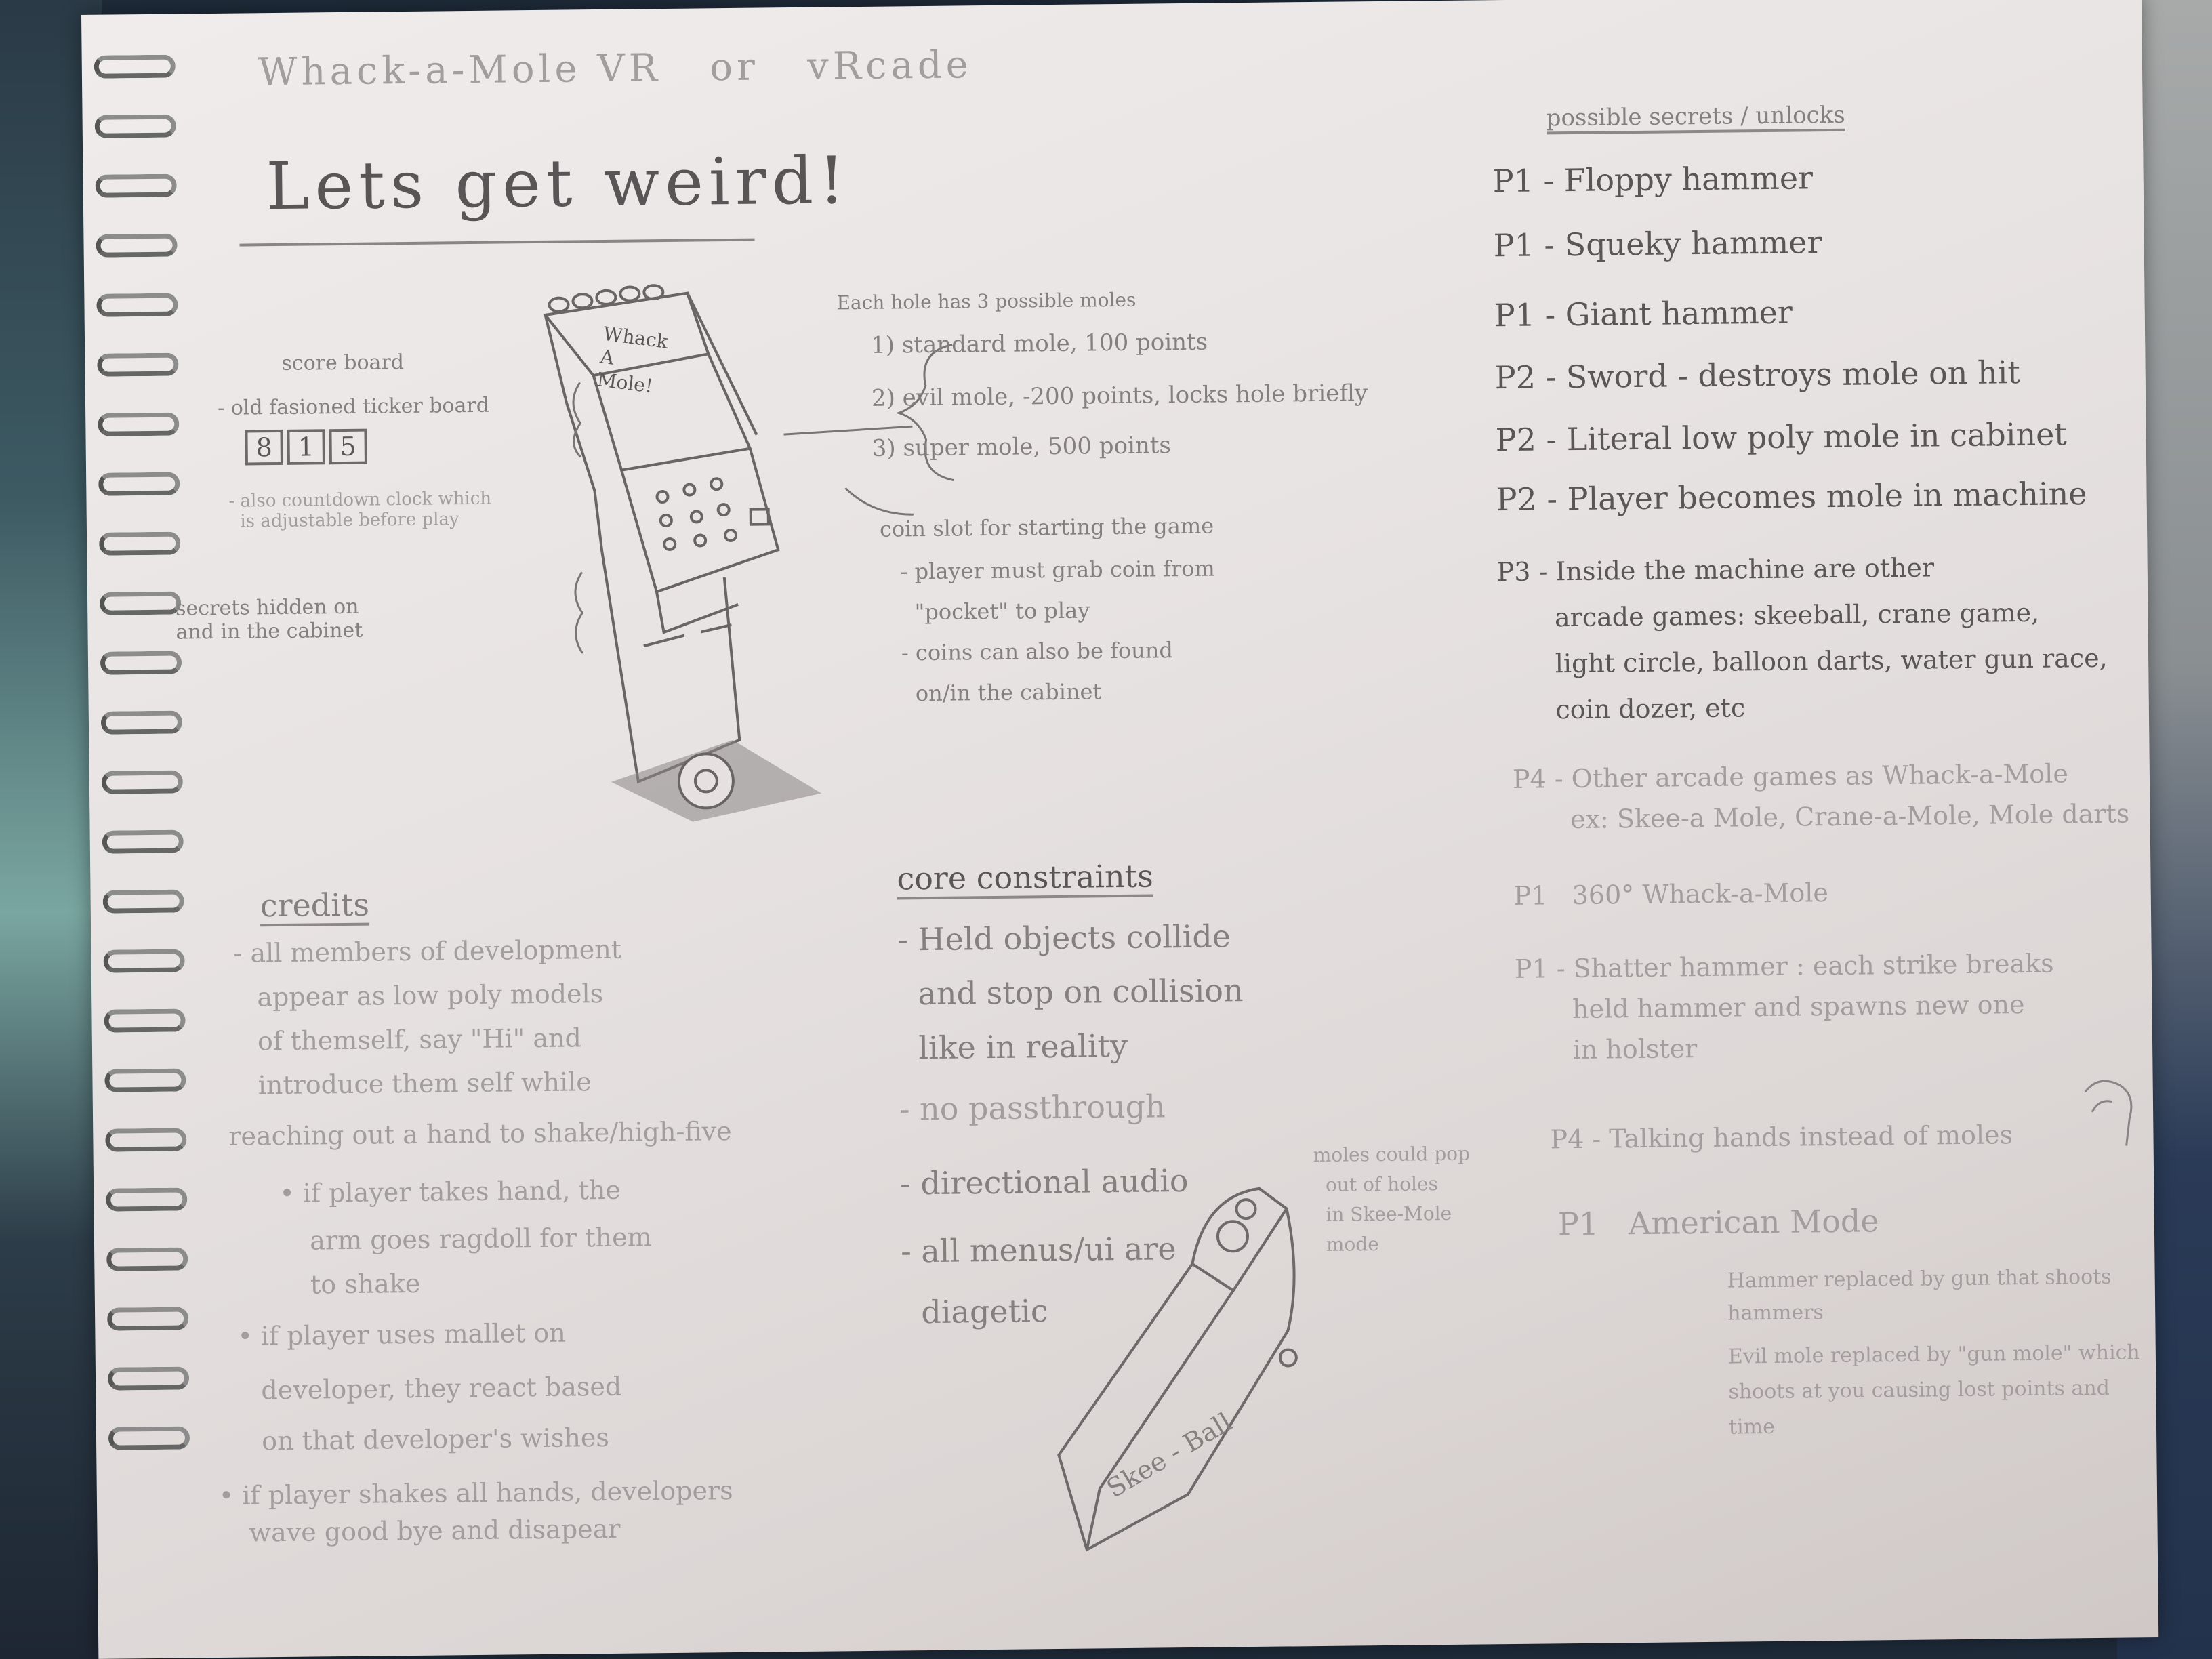 The height and width of the screenshot is (1659, 2212). Describe the element at coordinates (343, 362) in the screenshot. I see `score-board-label: score board` at that location.